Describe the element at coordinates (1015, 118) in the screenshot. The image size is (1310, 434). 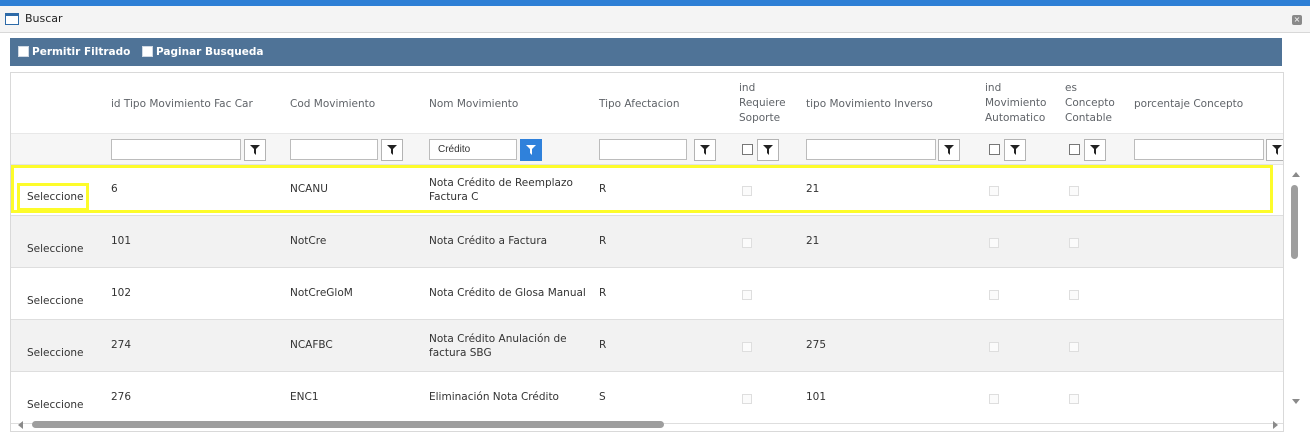
I see `column-ind-movimiento-line3: Automatico` at that location.